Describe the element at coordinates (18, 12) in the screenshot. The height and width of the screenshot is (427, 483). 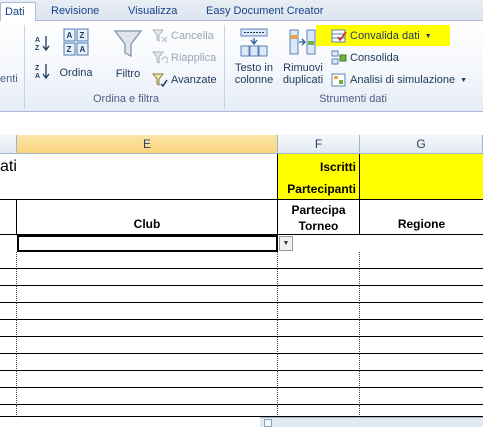
I see `tab-dati: Dati` at that location.